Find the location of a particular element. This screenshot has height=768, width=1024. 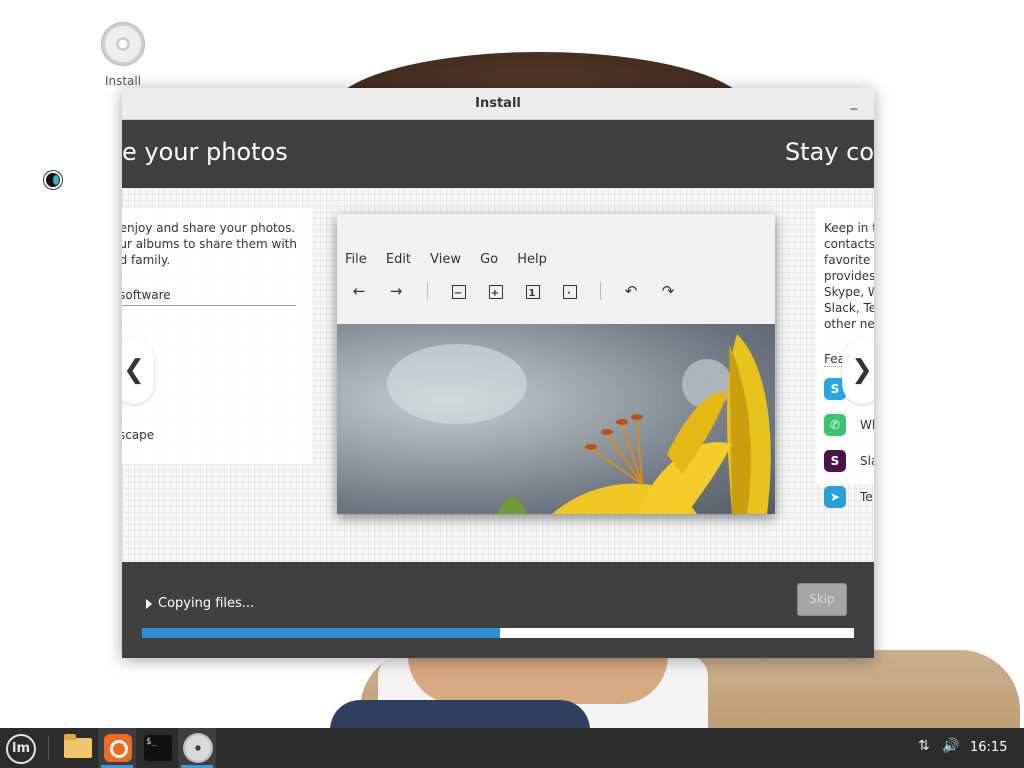

screenshot-toolbar: ← → − + 1 · ↶ ↷ is located at coordinates (556, 291).